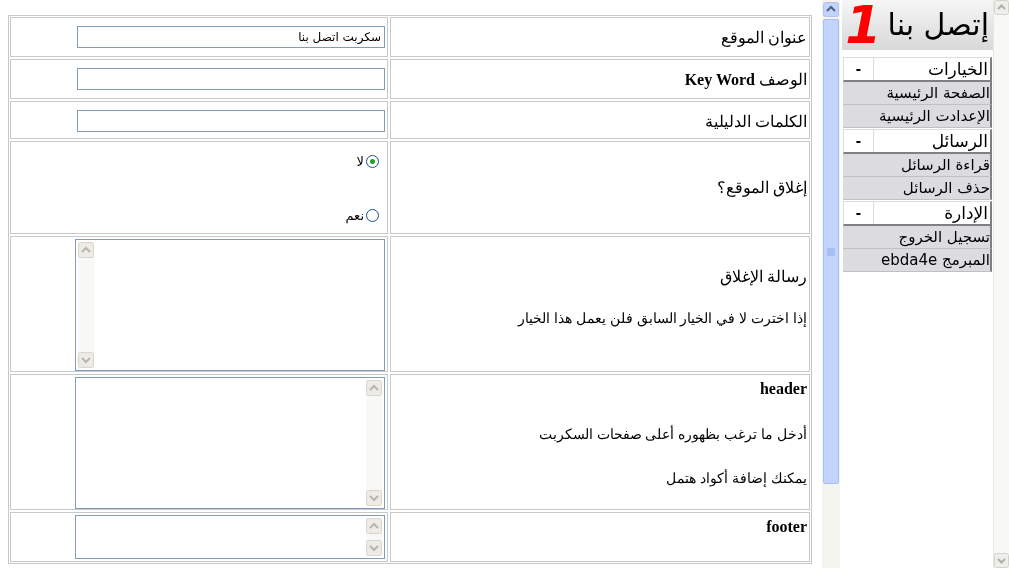 Image resolution: width=1009 pixels, height=568 pixels. Describe the element at coordinates (917, 116) in the screenshot. I see `menu-item: الإعدادت الرئيسية` at that location.